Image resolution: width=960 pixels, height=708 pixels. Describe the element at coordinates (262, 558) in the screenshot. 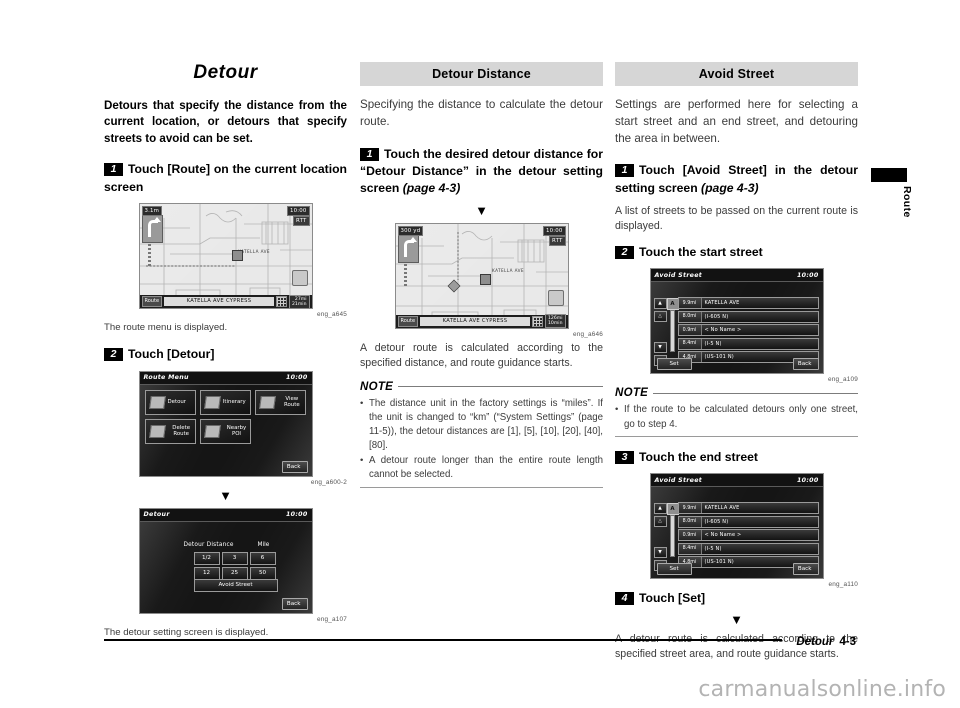

I see `distance-button: 6` at that location.